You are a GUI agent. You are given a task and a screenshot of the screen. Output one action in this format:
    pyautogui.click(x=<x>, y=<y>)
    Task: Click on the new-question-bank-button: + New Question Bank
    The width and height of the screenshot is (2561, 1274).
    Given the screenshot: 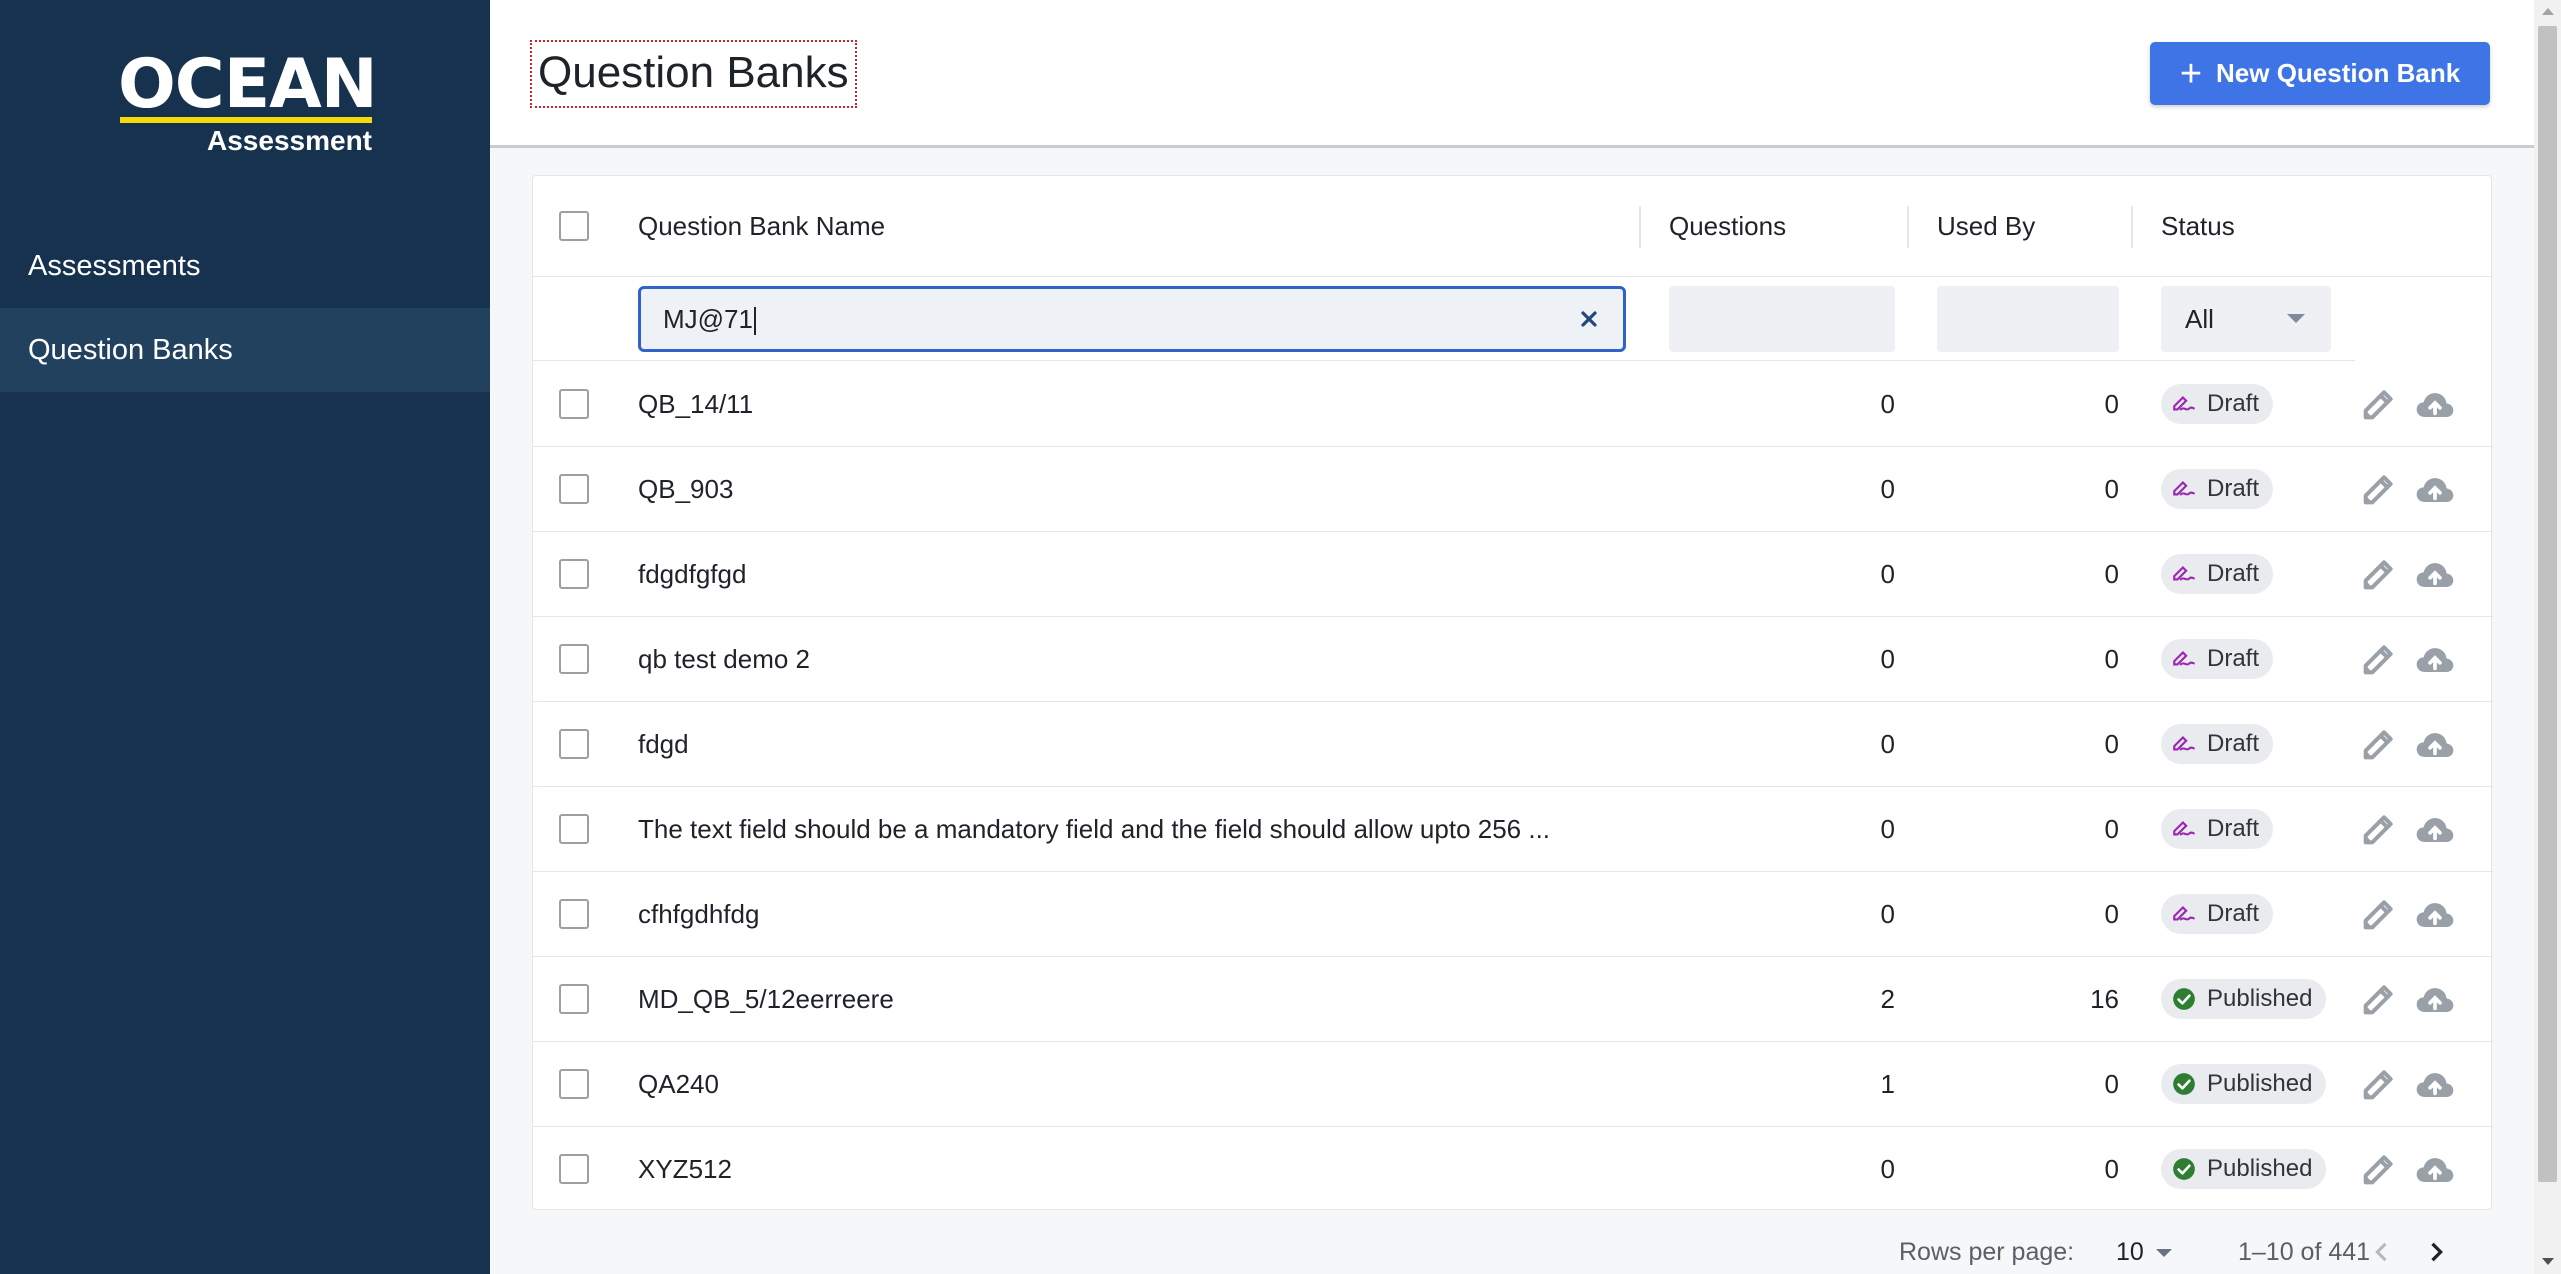 What is the action you would take?
    pyautogui.click(x=2320, y=73)
    